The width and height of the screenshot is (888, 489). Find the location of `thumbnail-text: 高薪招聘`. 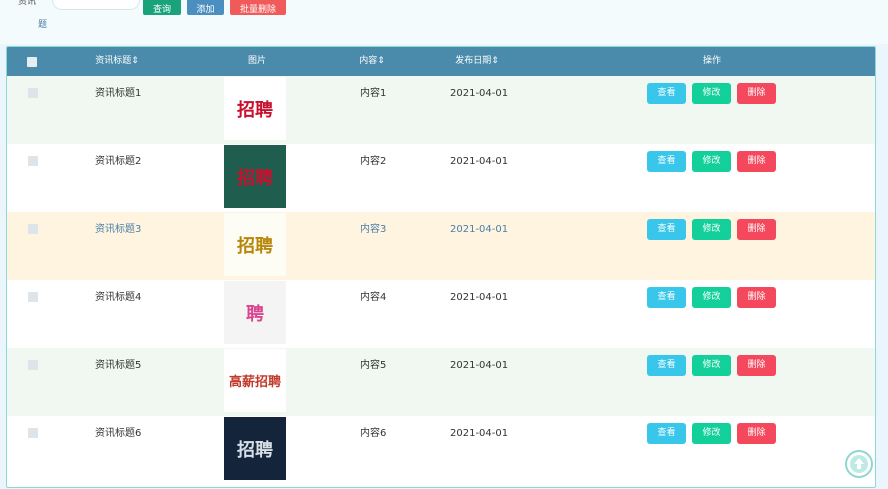

thumbnail-text: 高薪招聘 is located at coordinates (254, 382).